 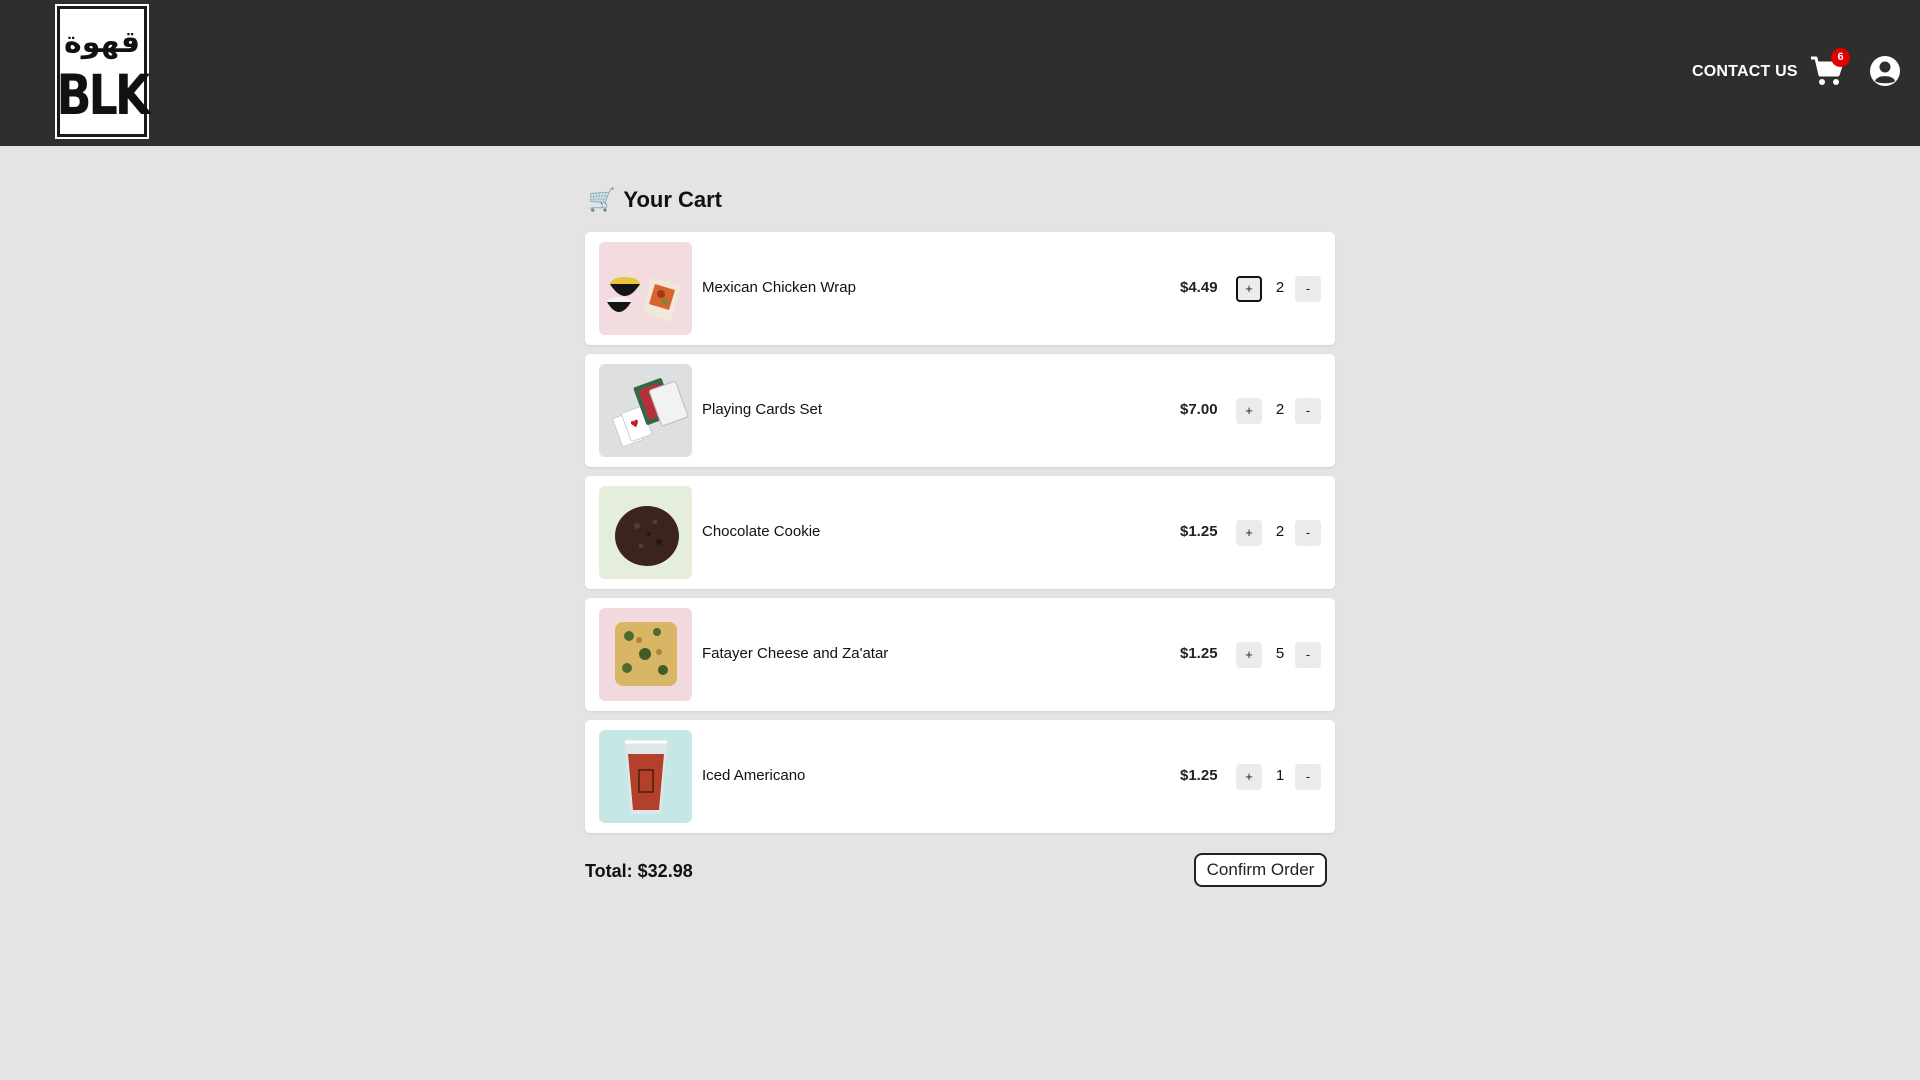 I want to click on cart-item: Chocolate Cookie $1.25 + 2 -, so click(x=960, y=532).